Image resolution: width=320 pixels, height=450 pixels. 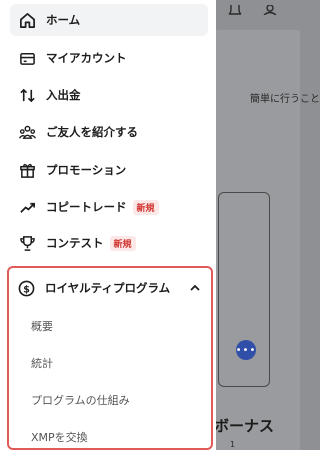 What do you see at coordinates (42, 363) in the screenshot?
I see `loyalty-subitem-statistics: 統計` at bounding box center [42, 363].